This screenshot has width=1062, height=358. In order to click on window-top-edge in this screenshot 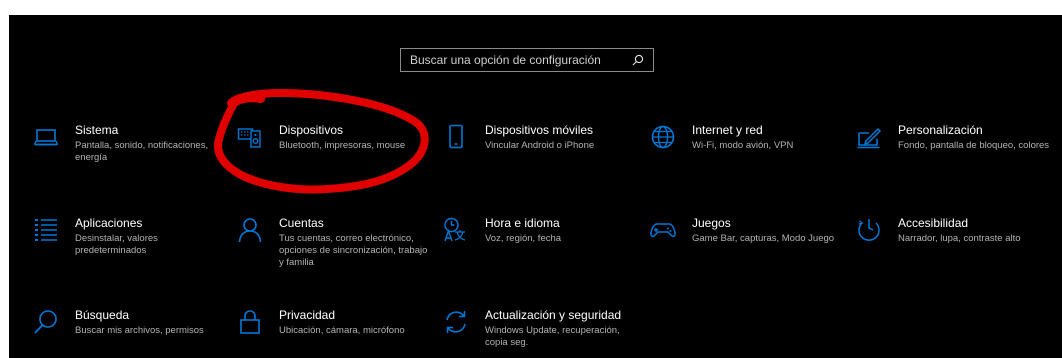, I will do `click(531, 7)`.